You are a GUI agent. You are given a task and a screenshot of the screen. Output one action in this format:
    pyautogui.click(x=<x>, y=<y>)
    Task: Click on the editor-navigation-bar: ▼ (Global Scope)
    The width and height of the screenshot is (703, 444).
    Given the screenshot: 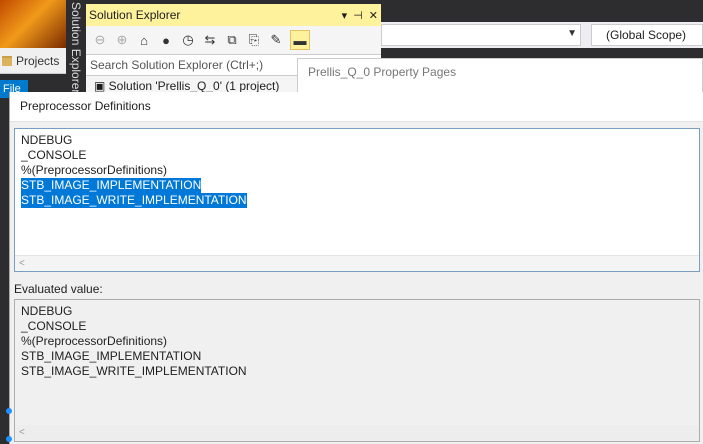 What is the action you would take?
    pyautogui.click(x=542, y=35)
    